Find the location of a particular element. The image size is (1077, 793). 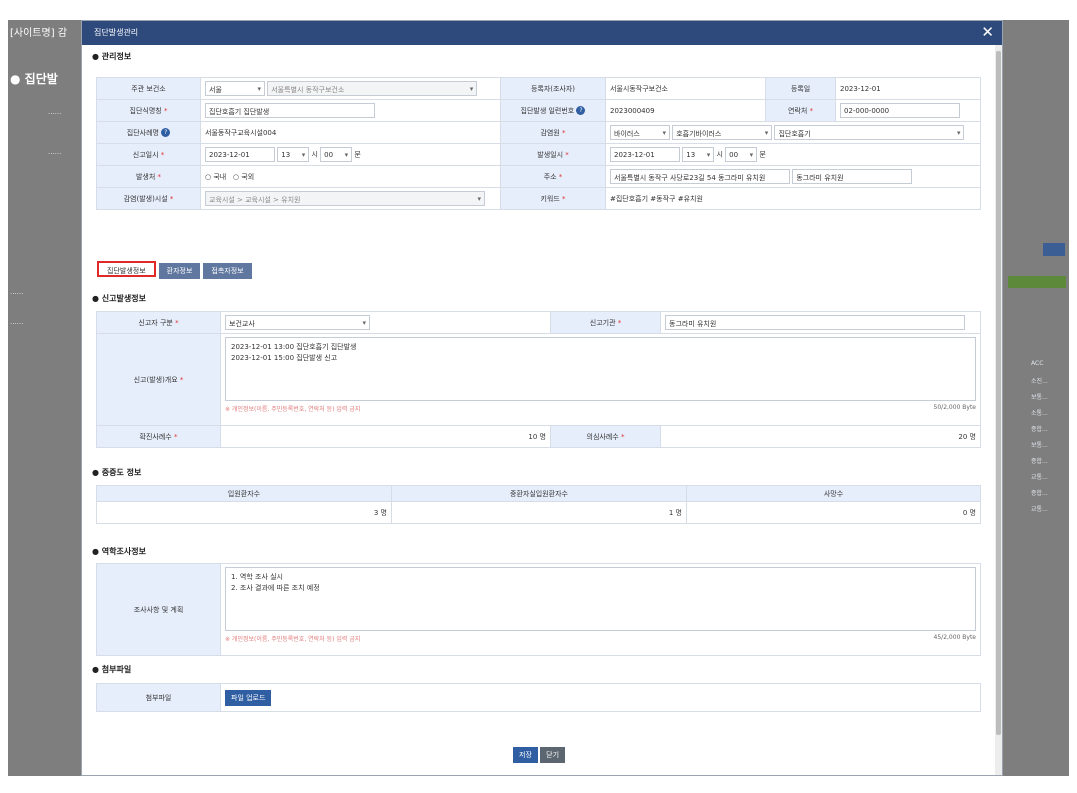

icu-input: 1 is located at coordinates (671, 513).